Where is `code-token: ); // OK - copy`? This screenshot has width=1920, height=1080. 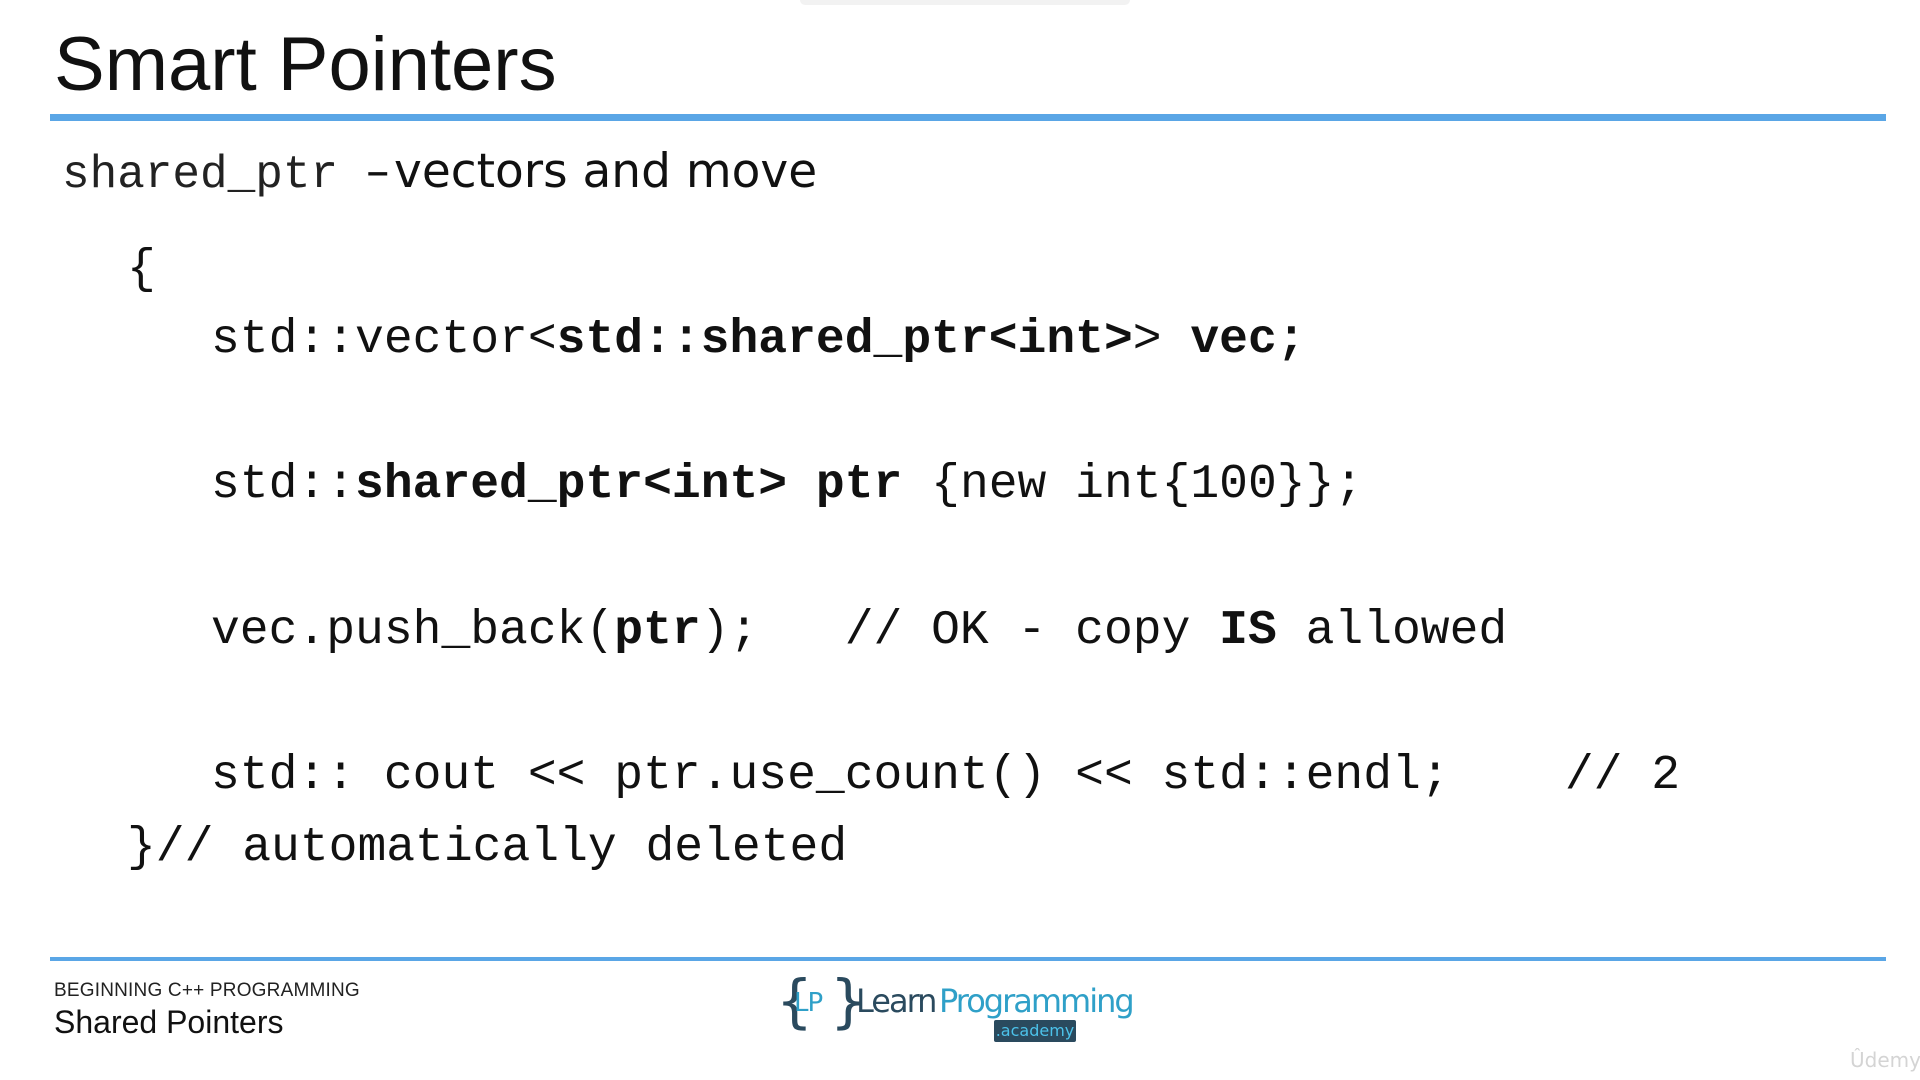
code-token: ); // OK - copy is located at coordinates (960, 631).